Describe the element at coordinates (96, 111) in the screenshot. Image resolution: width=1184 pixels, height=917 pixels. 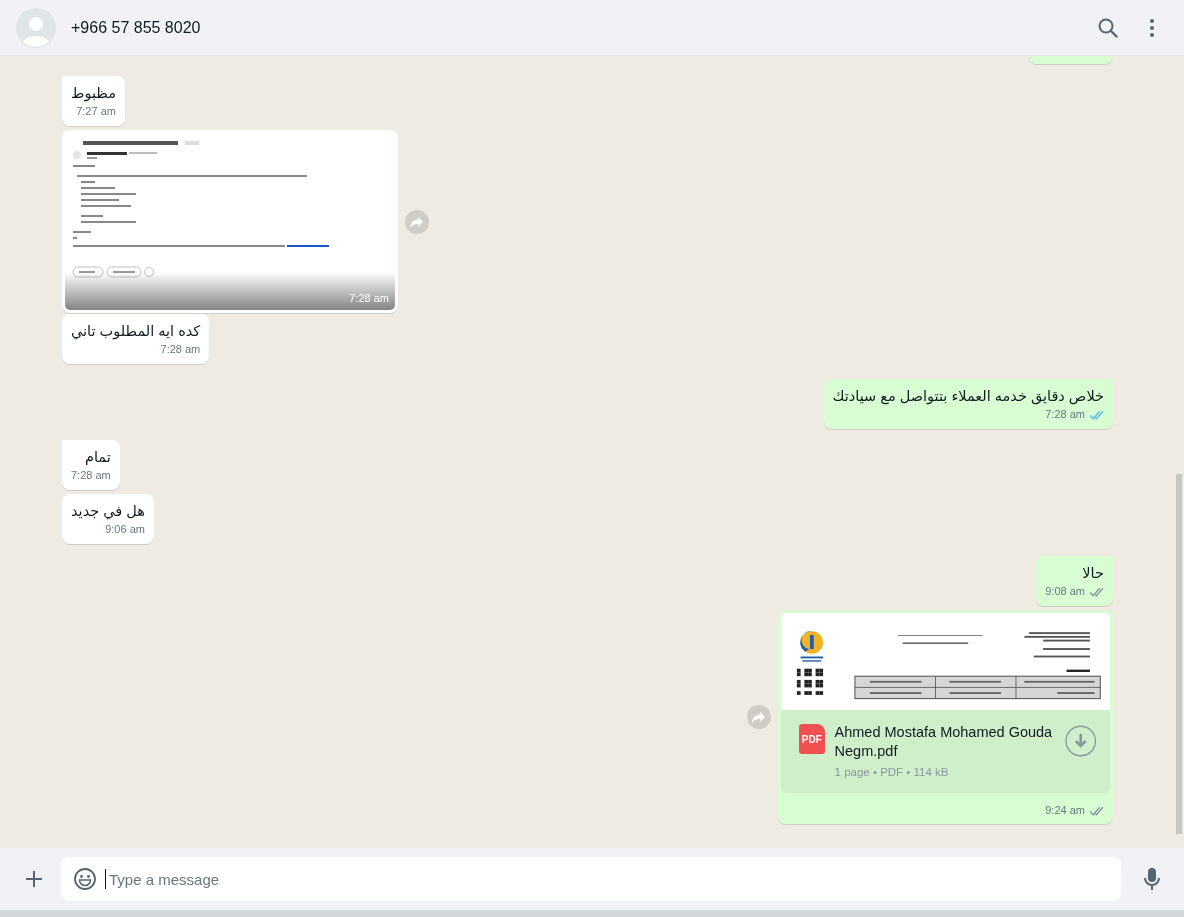
I see `message-time: 7:27 am` at that location.